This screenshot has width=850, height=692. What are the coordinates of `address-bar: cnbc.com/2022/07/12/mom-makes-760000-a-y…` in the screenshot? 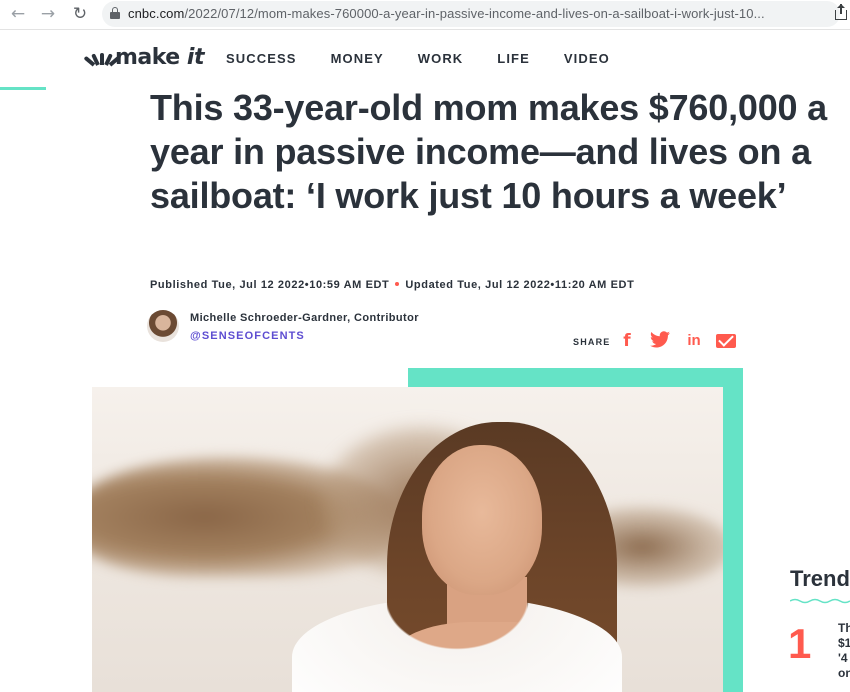 It's located at (471, 14).